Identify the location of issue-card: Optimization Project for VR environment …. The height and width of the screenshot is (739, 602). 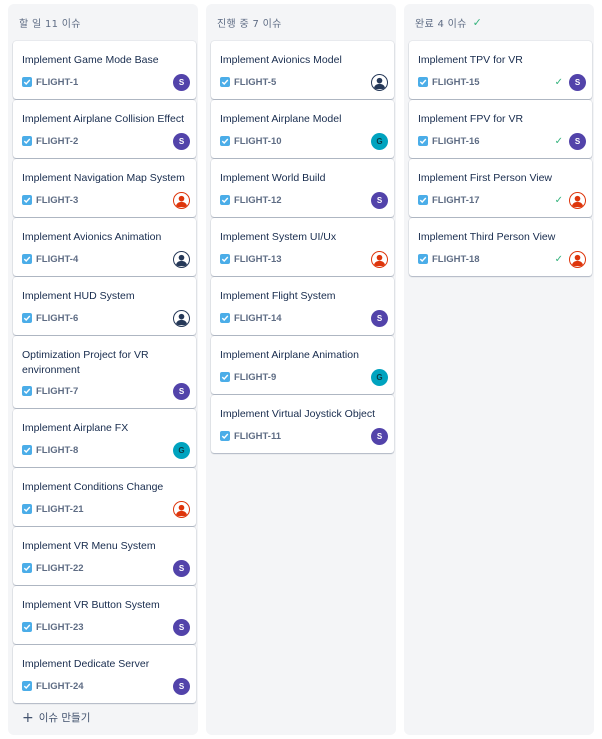
(104, 372).